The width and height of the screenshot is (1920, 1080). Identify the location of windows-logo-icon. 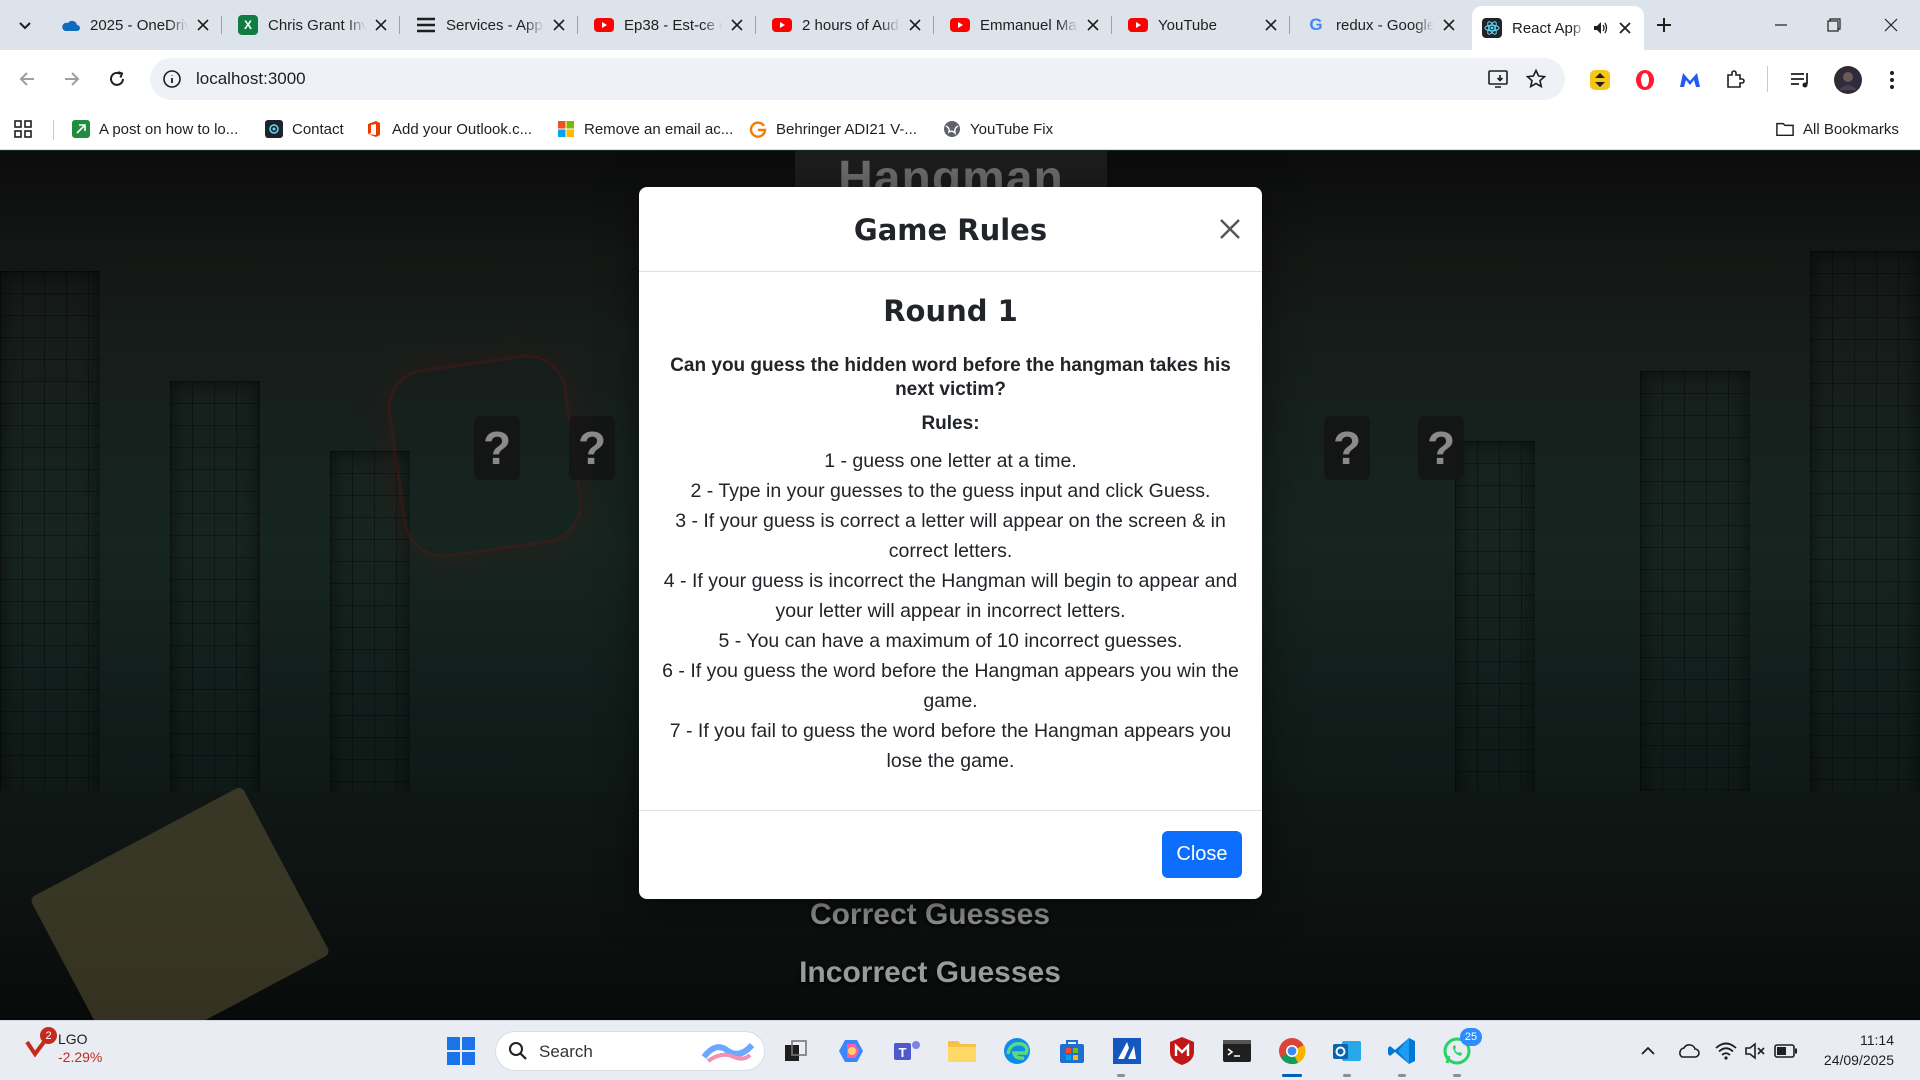
(461, 1051).